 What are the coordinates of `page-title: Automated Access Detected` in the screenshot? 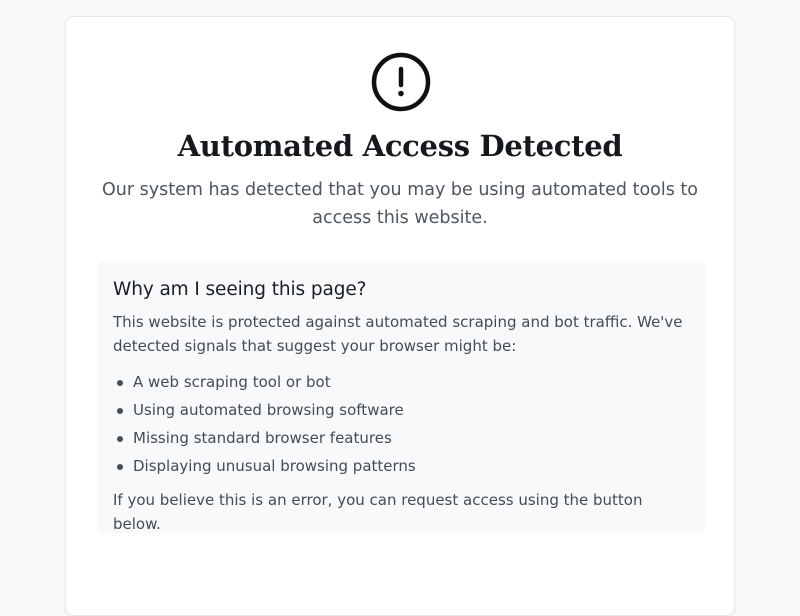 It's located at (400, 146).